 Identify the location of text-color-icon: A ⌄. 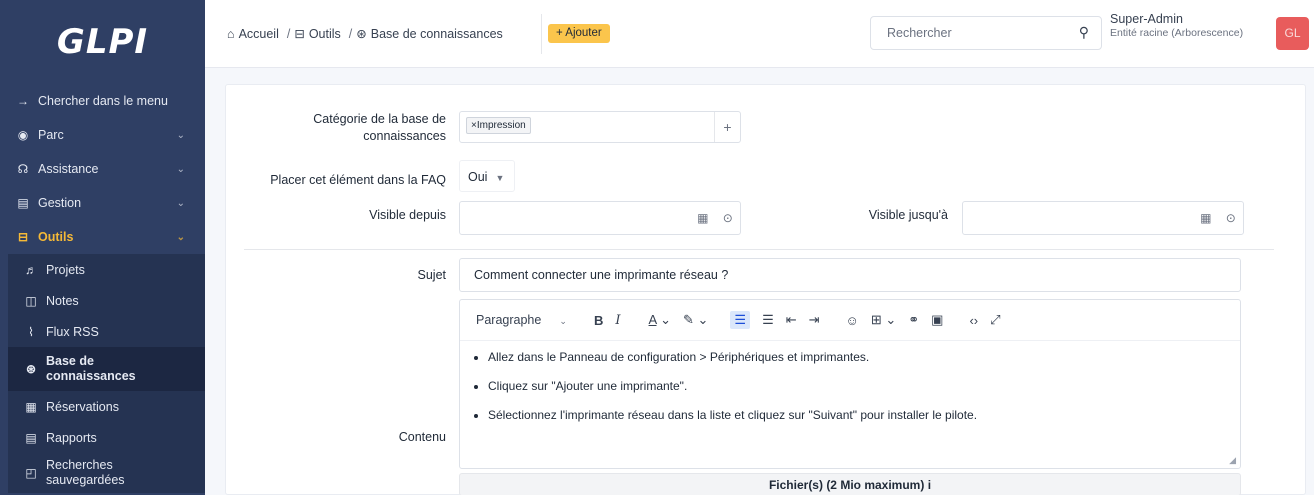
(660, 320).